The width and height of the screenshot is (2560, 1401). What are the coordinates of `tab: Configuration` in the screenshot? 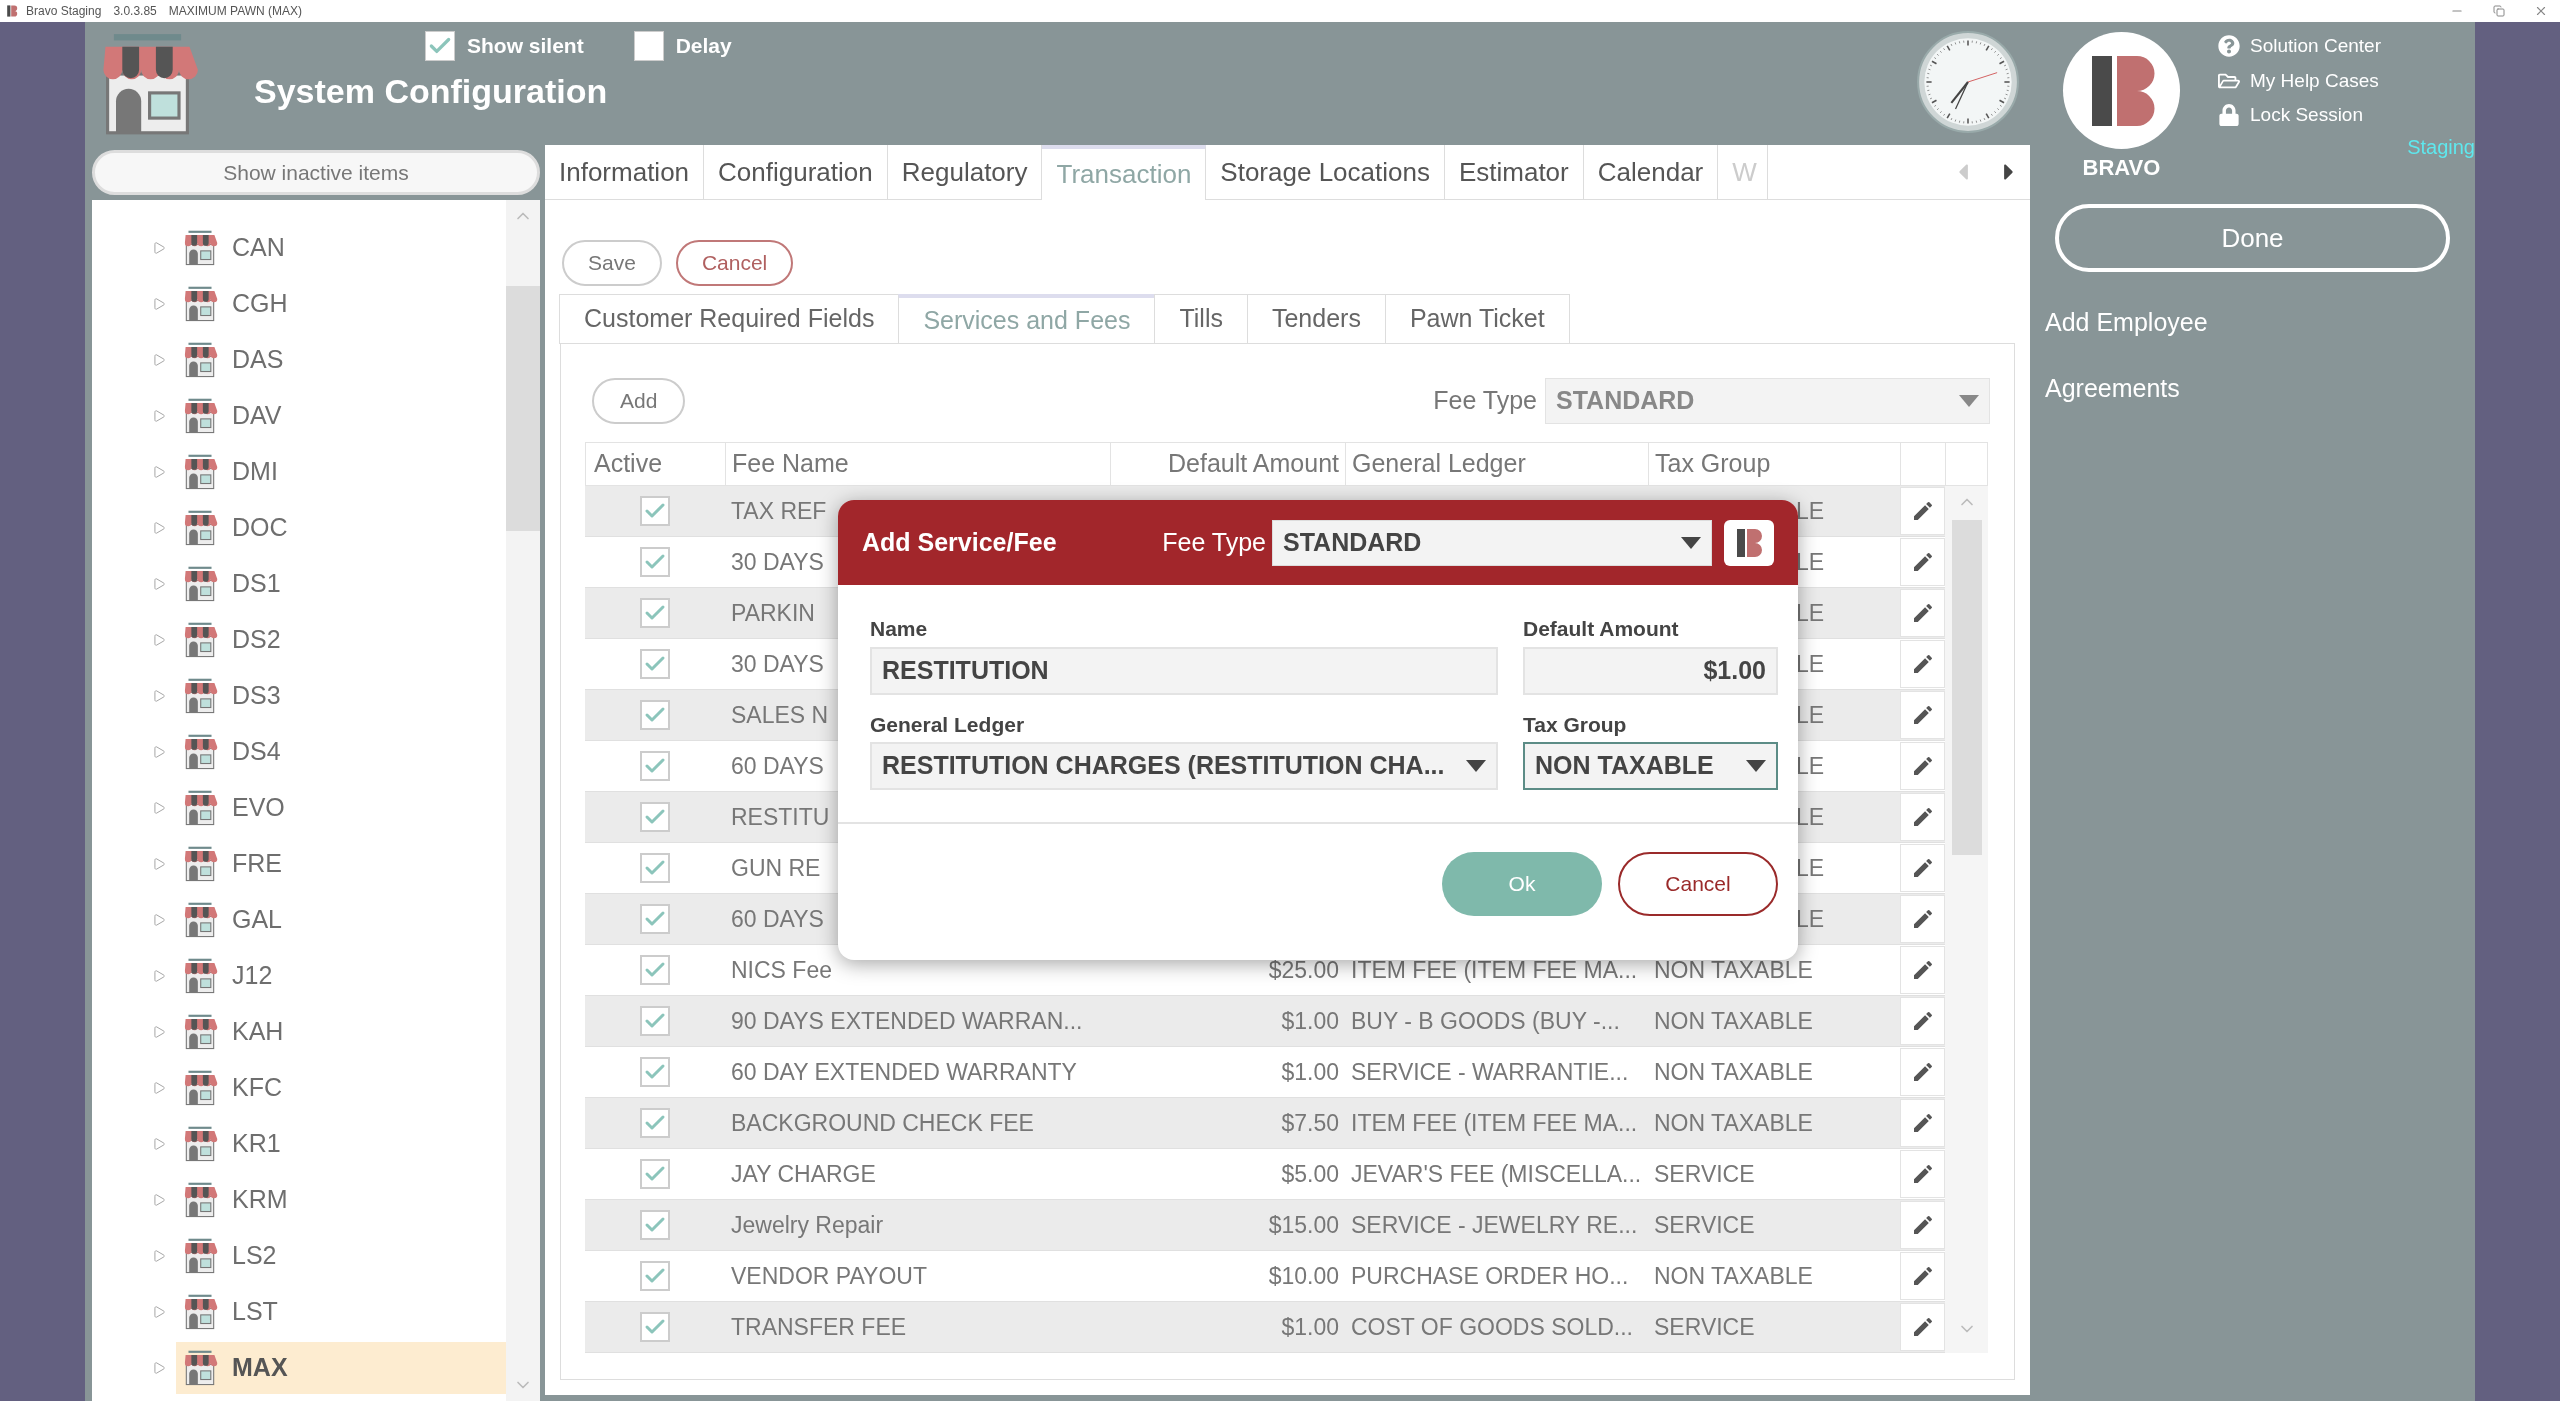 It's located at (796, 172).